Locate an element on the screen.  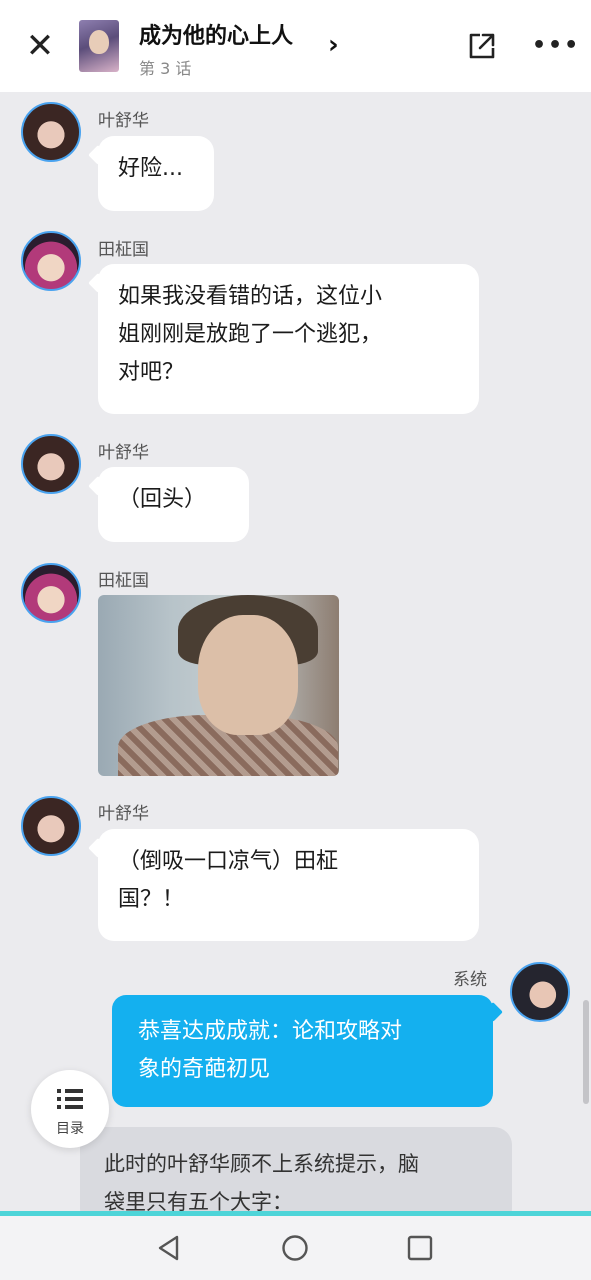
narration-line: 此时的叶舒华顾不上系统提示，脑 is located at coordinates (261, 1164).